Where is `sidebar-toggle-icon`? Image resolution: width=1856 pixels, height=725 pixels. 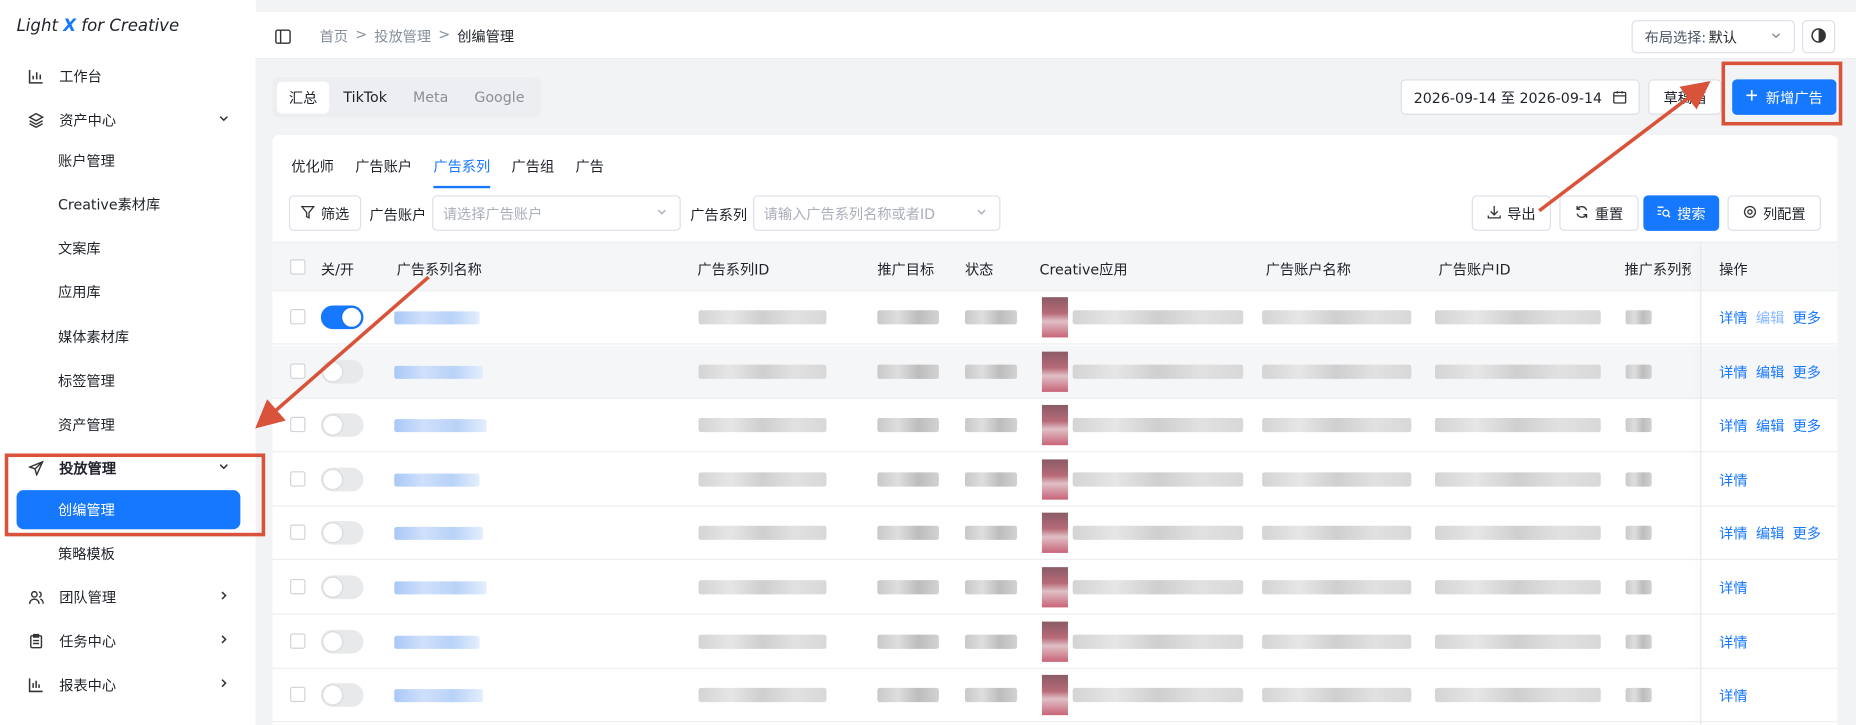 sidebar-toggle-icon is located at coordinates (283, 38).